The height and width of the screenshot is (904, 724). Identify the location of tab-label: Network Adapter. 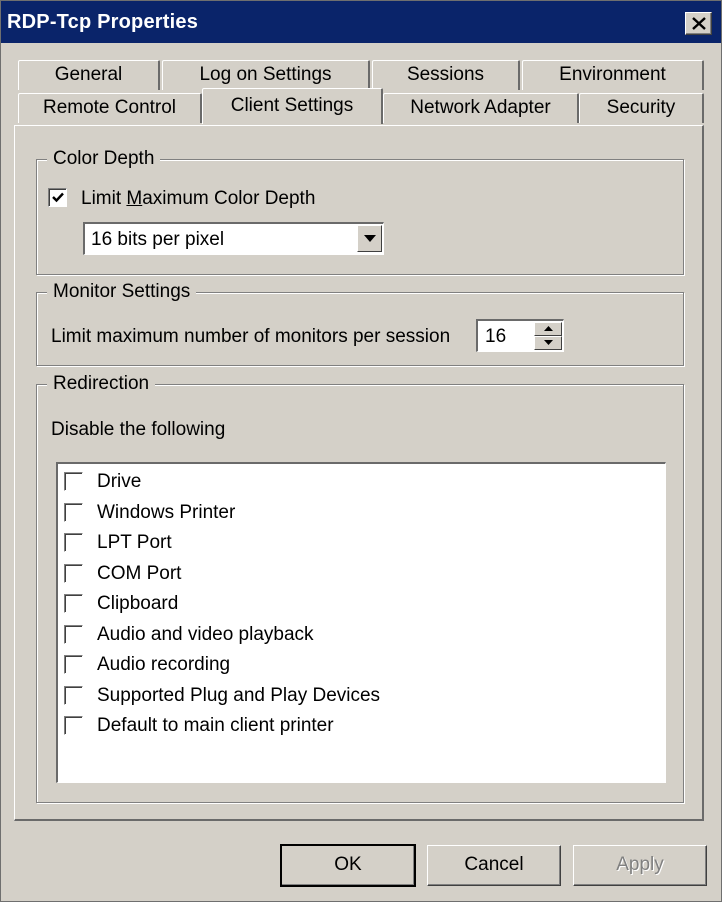
(480, 107).